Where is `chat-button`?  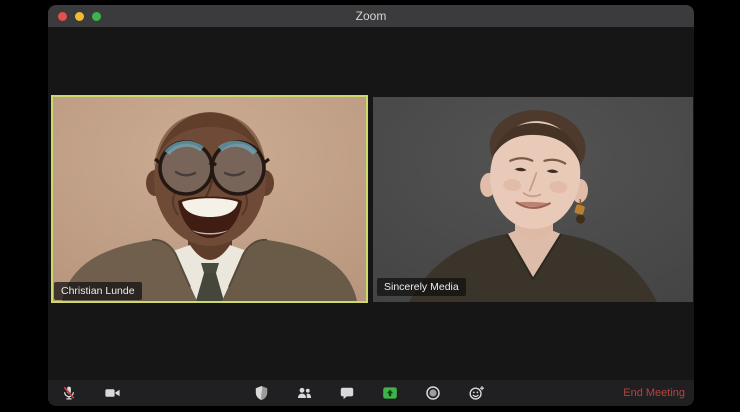
chat-button is located at coordinates (347, 393).